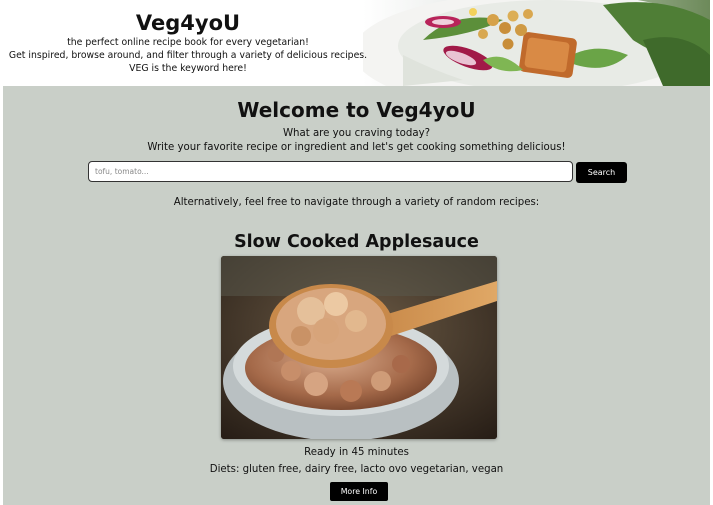 This screenshot has height=505, width=713. Describe the element at coordinates (356, 110) in the screenshot. I see `welcome-title: Welcome to Veg4yoU` at that location.